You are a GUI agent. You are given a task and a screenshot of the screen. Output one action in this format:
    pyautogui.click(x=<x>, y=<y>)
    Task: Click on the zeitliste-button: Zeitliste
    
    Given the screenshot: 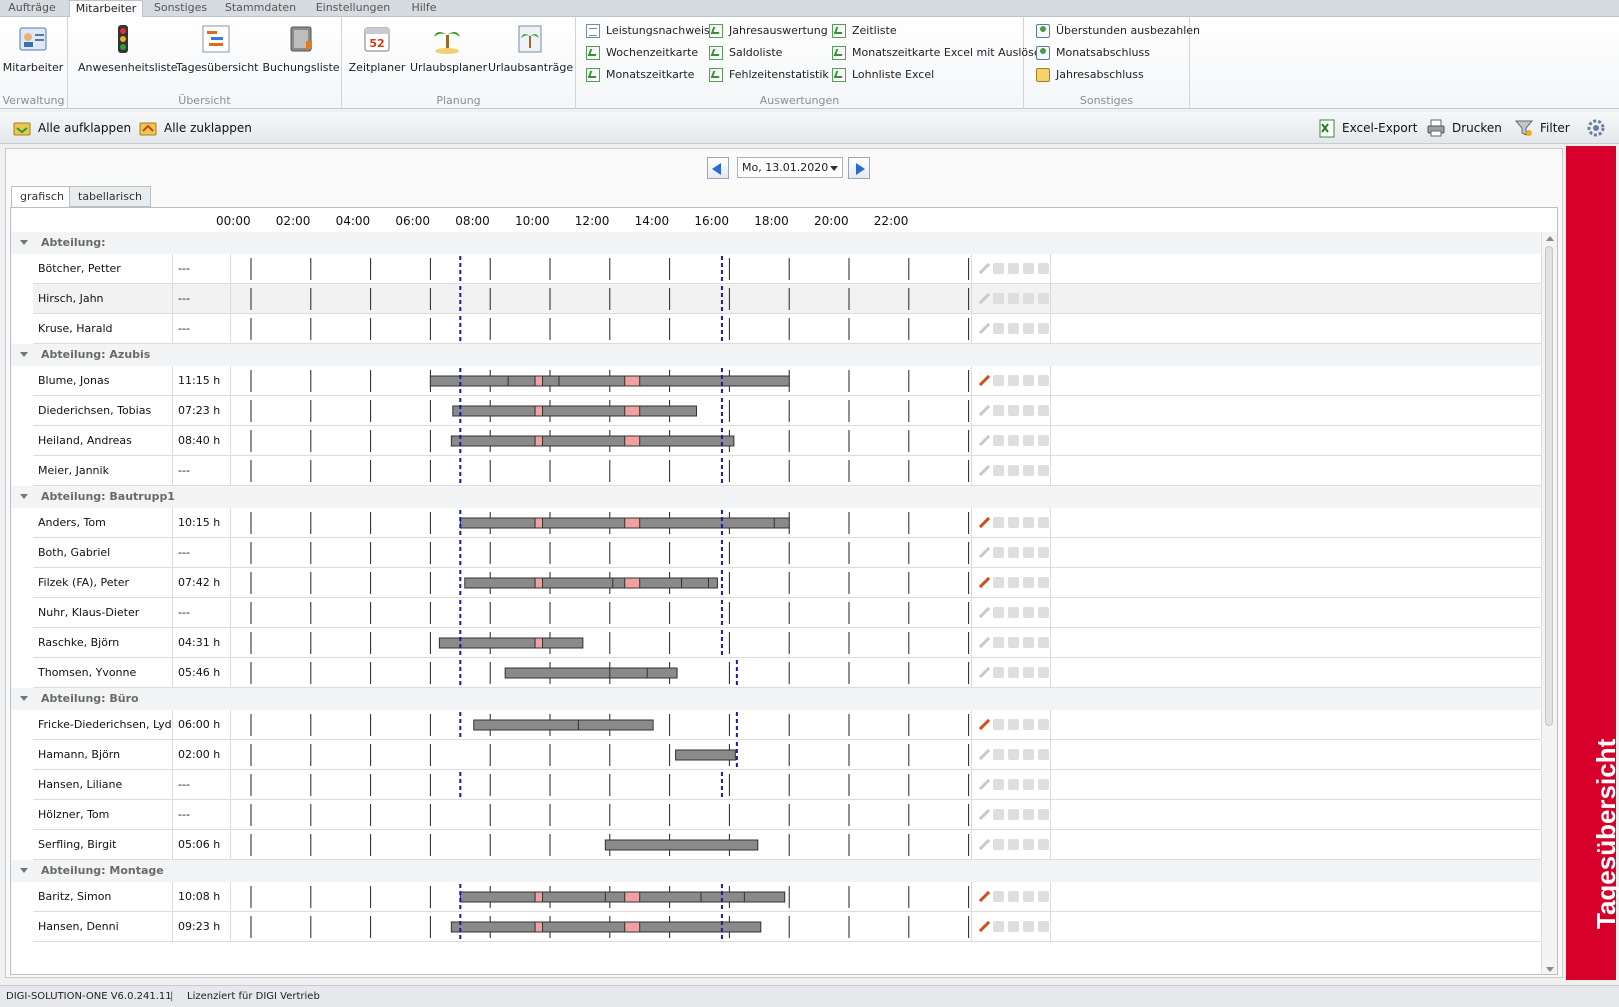 What is the action you would take?
    pyautogui.click(x=864, y=31)
    